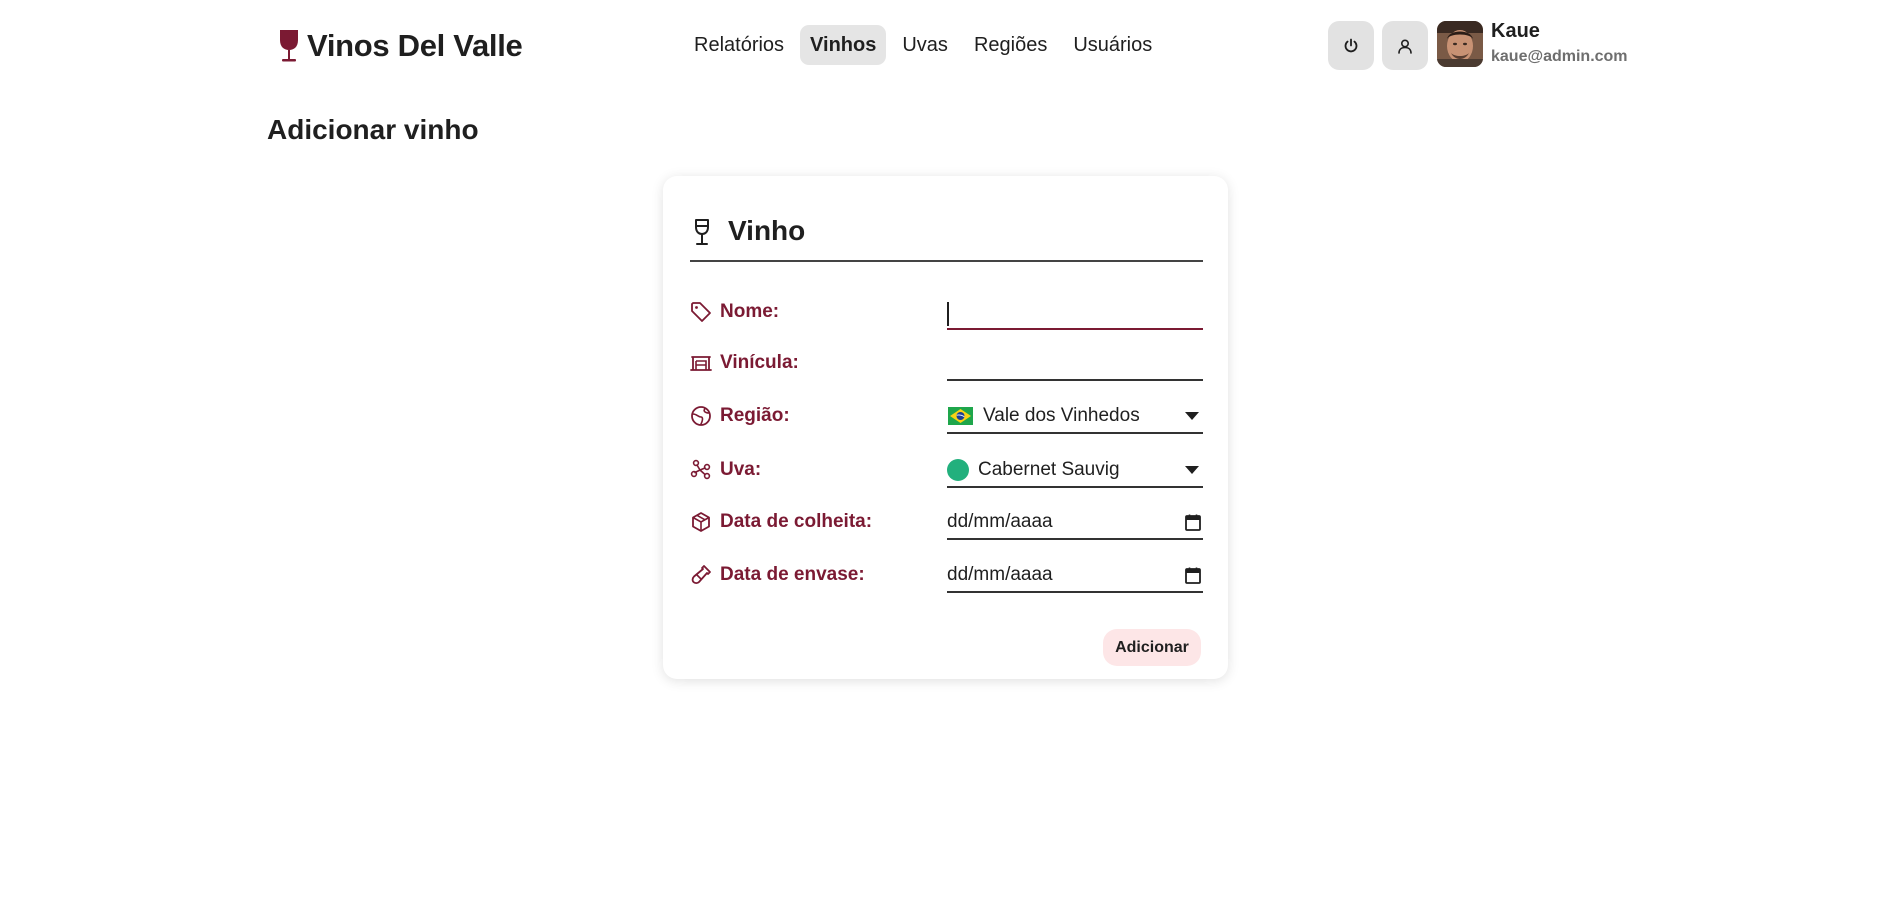 The image size is (1878, 902). What do you see at coordinates (1010, 45) in the screenshot?
I see `nav-item-regioes: Regiões` at bounding box center [1010, 45].